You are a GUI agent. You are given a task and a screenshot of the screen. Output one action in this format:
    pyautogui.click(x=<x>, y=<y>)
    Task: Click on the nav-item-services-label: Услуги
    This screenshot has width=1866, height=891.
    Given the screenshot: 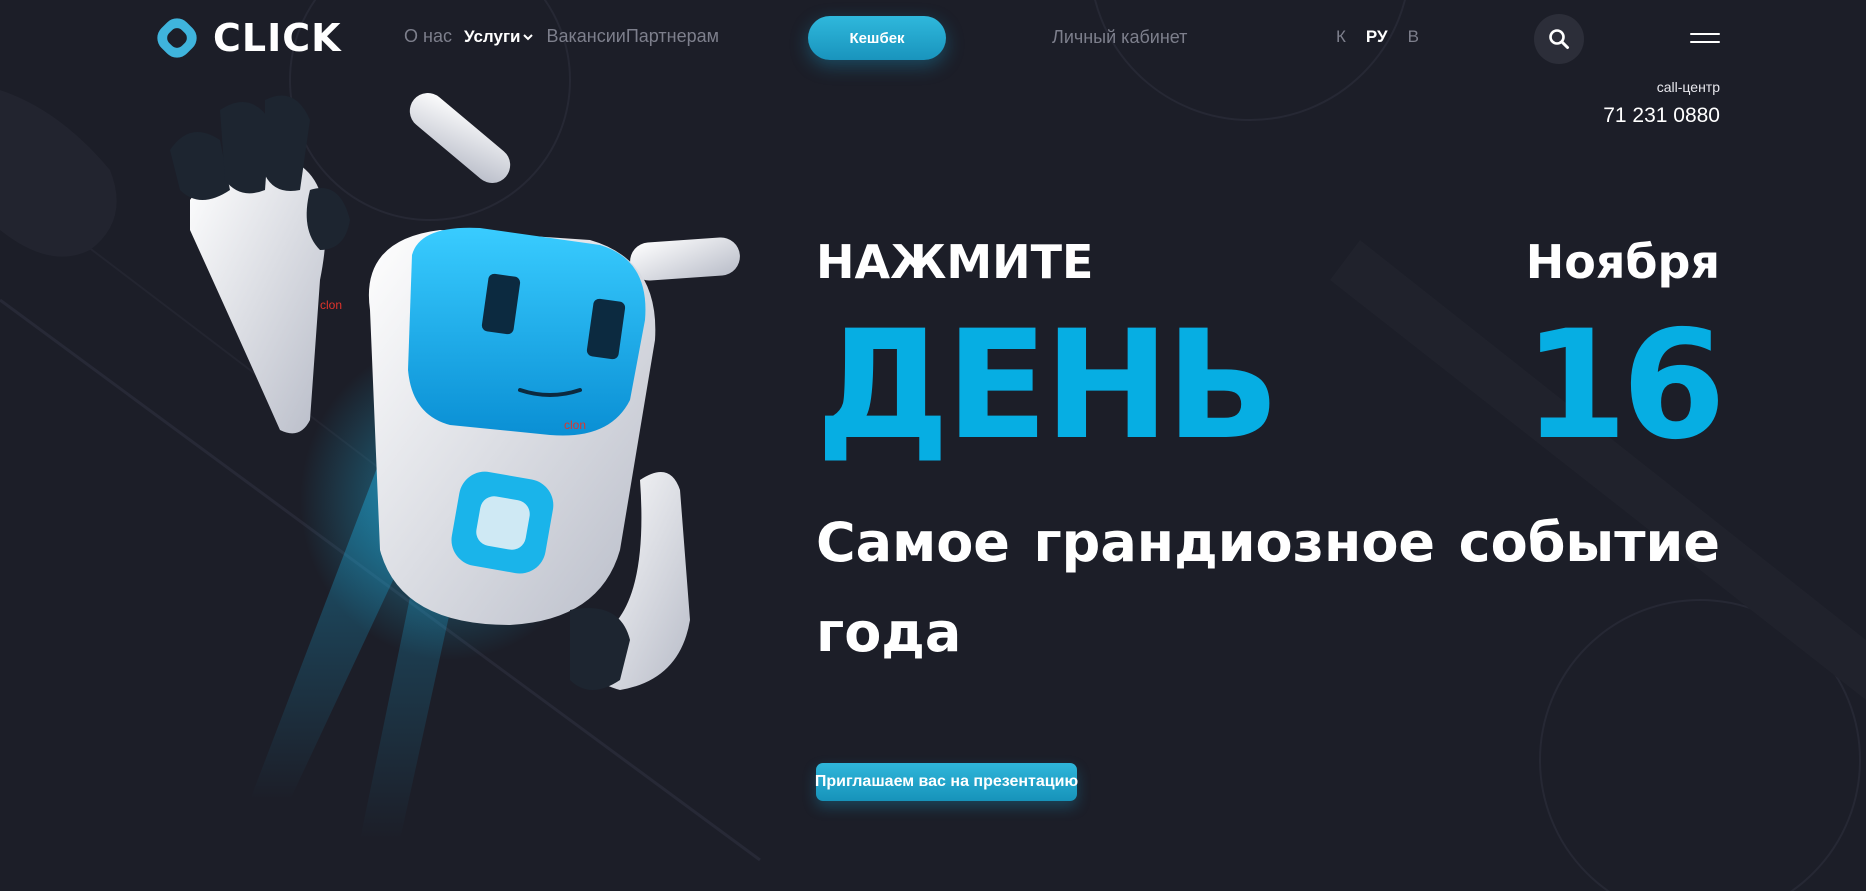 What is the action you would take?
    pyautogui.click(x=492, y=36)
    